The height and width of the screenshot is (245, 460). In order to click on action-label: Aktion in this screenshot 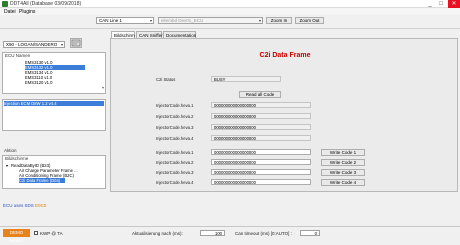, I will do `click(10, 150)`.